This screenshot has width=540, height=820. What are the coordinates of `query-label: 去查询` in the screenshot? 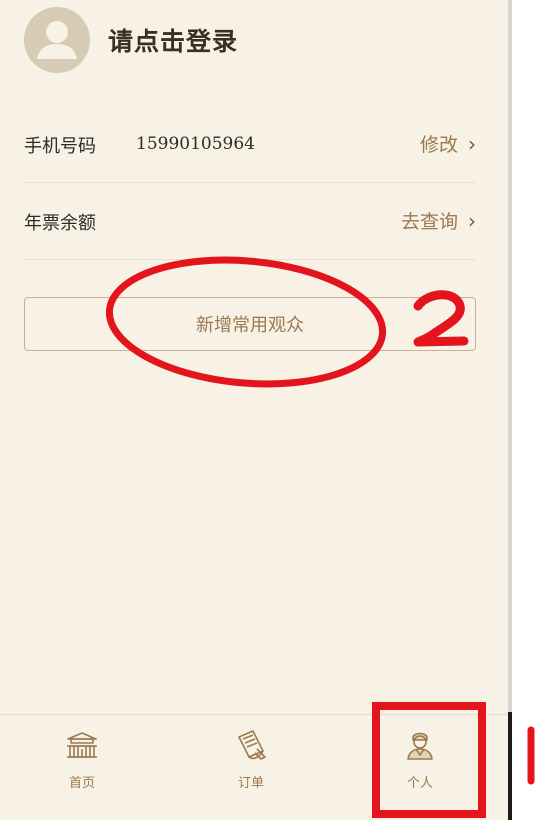 It's located at (429, 220).